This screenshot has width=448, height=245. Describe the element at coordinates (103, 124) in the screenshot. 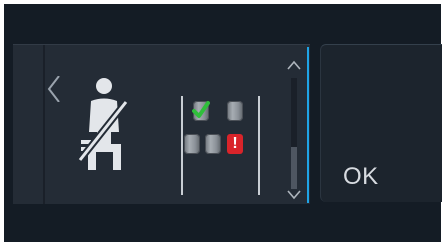

I see `seatbelt-unfastened-icon` at that location.